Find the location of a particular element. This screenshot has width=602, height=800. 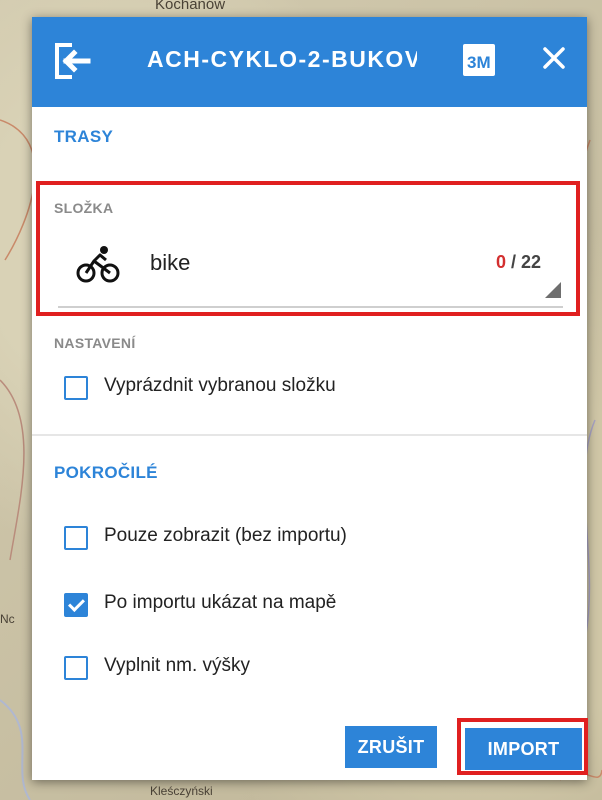

show-only-label: Pouze zobrazit (bez importu) is located at coordinates (225, 535).